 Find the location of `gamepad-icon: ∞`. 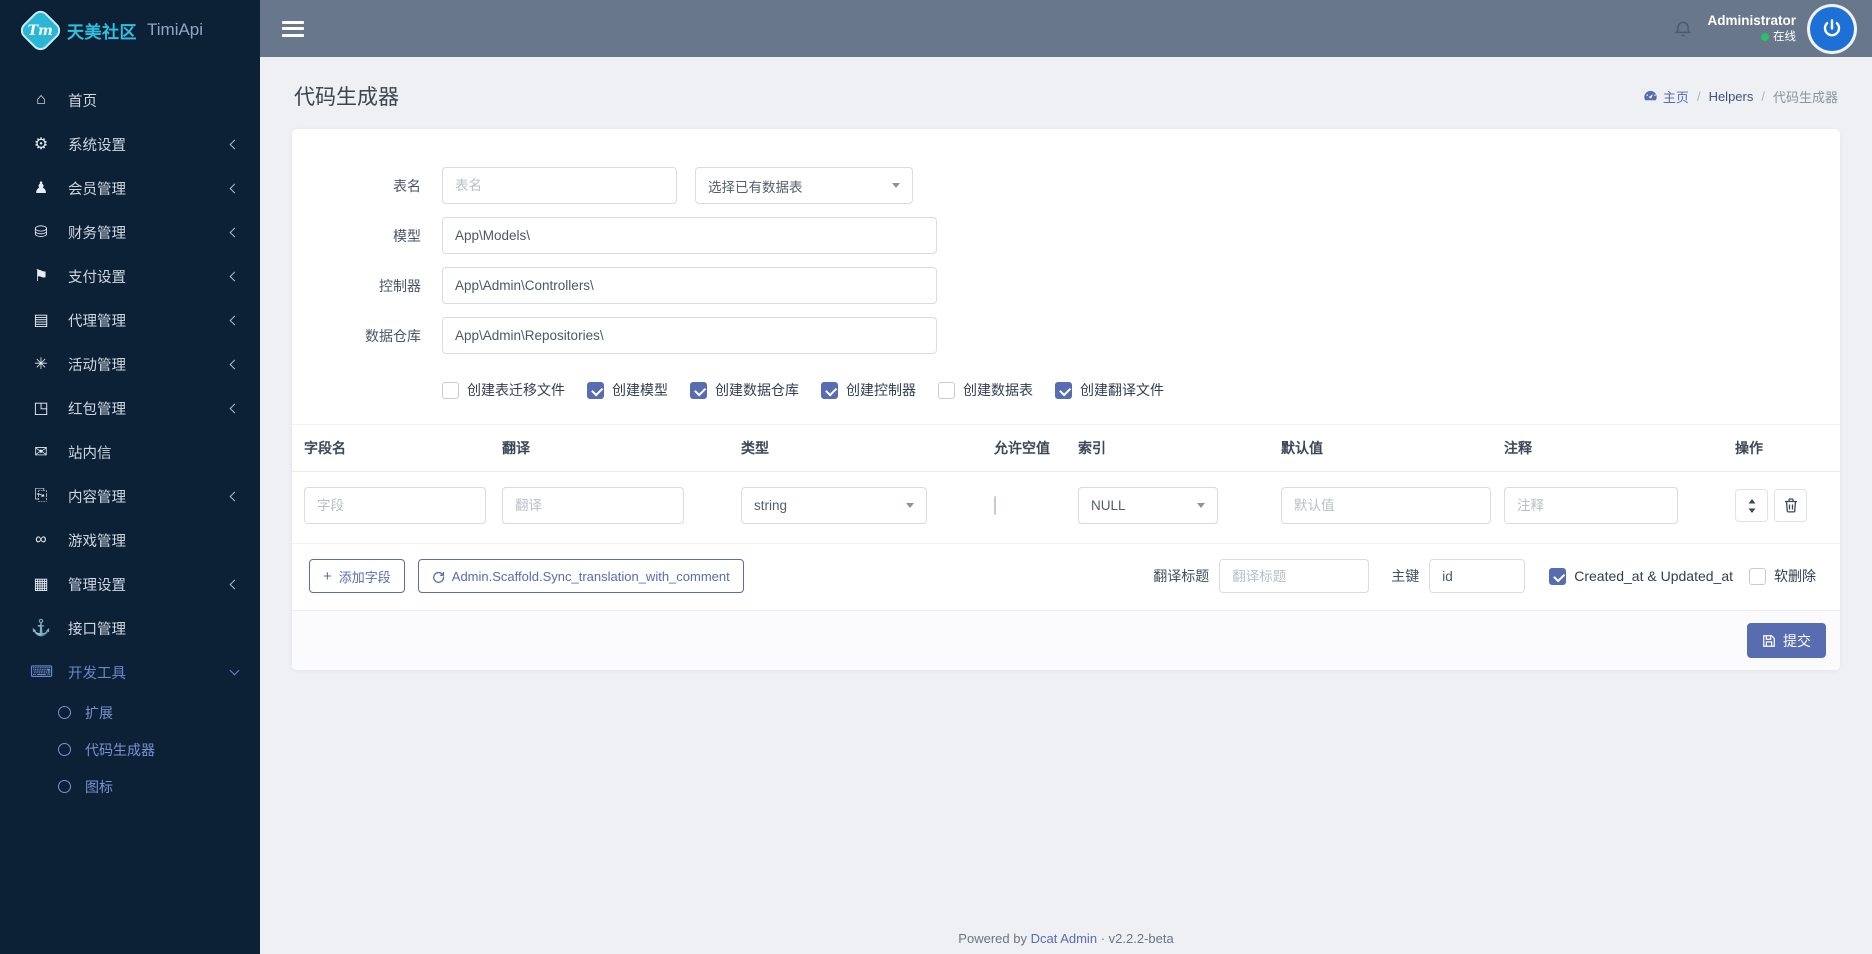

gamepad-icon: ∞ is located at coordinates (41, 539).